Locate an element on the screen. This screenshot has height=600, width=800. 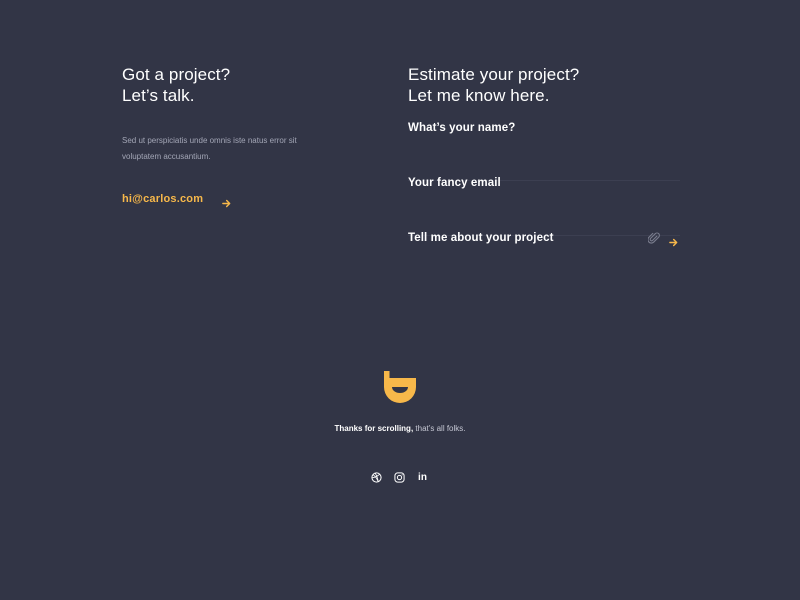
instagram-icon is located at coordinates (399, 477).